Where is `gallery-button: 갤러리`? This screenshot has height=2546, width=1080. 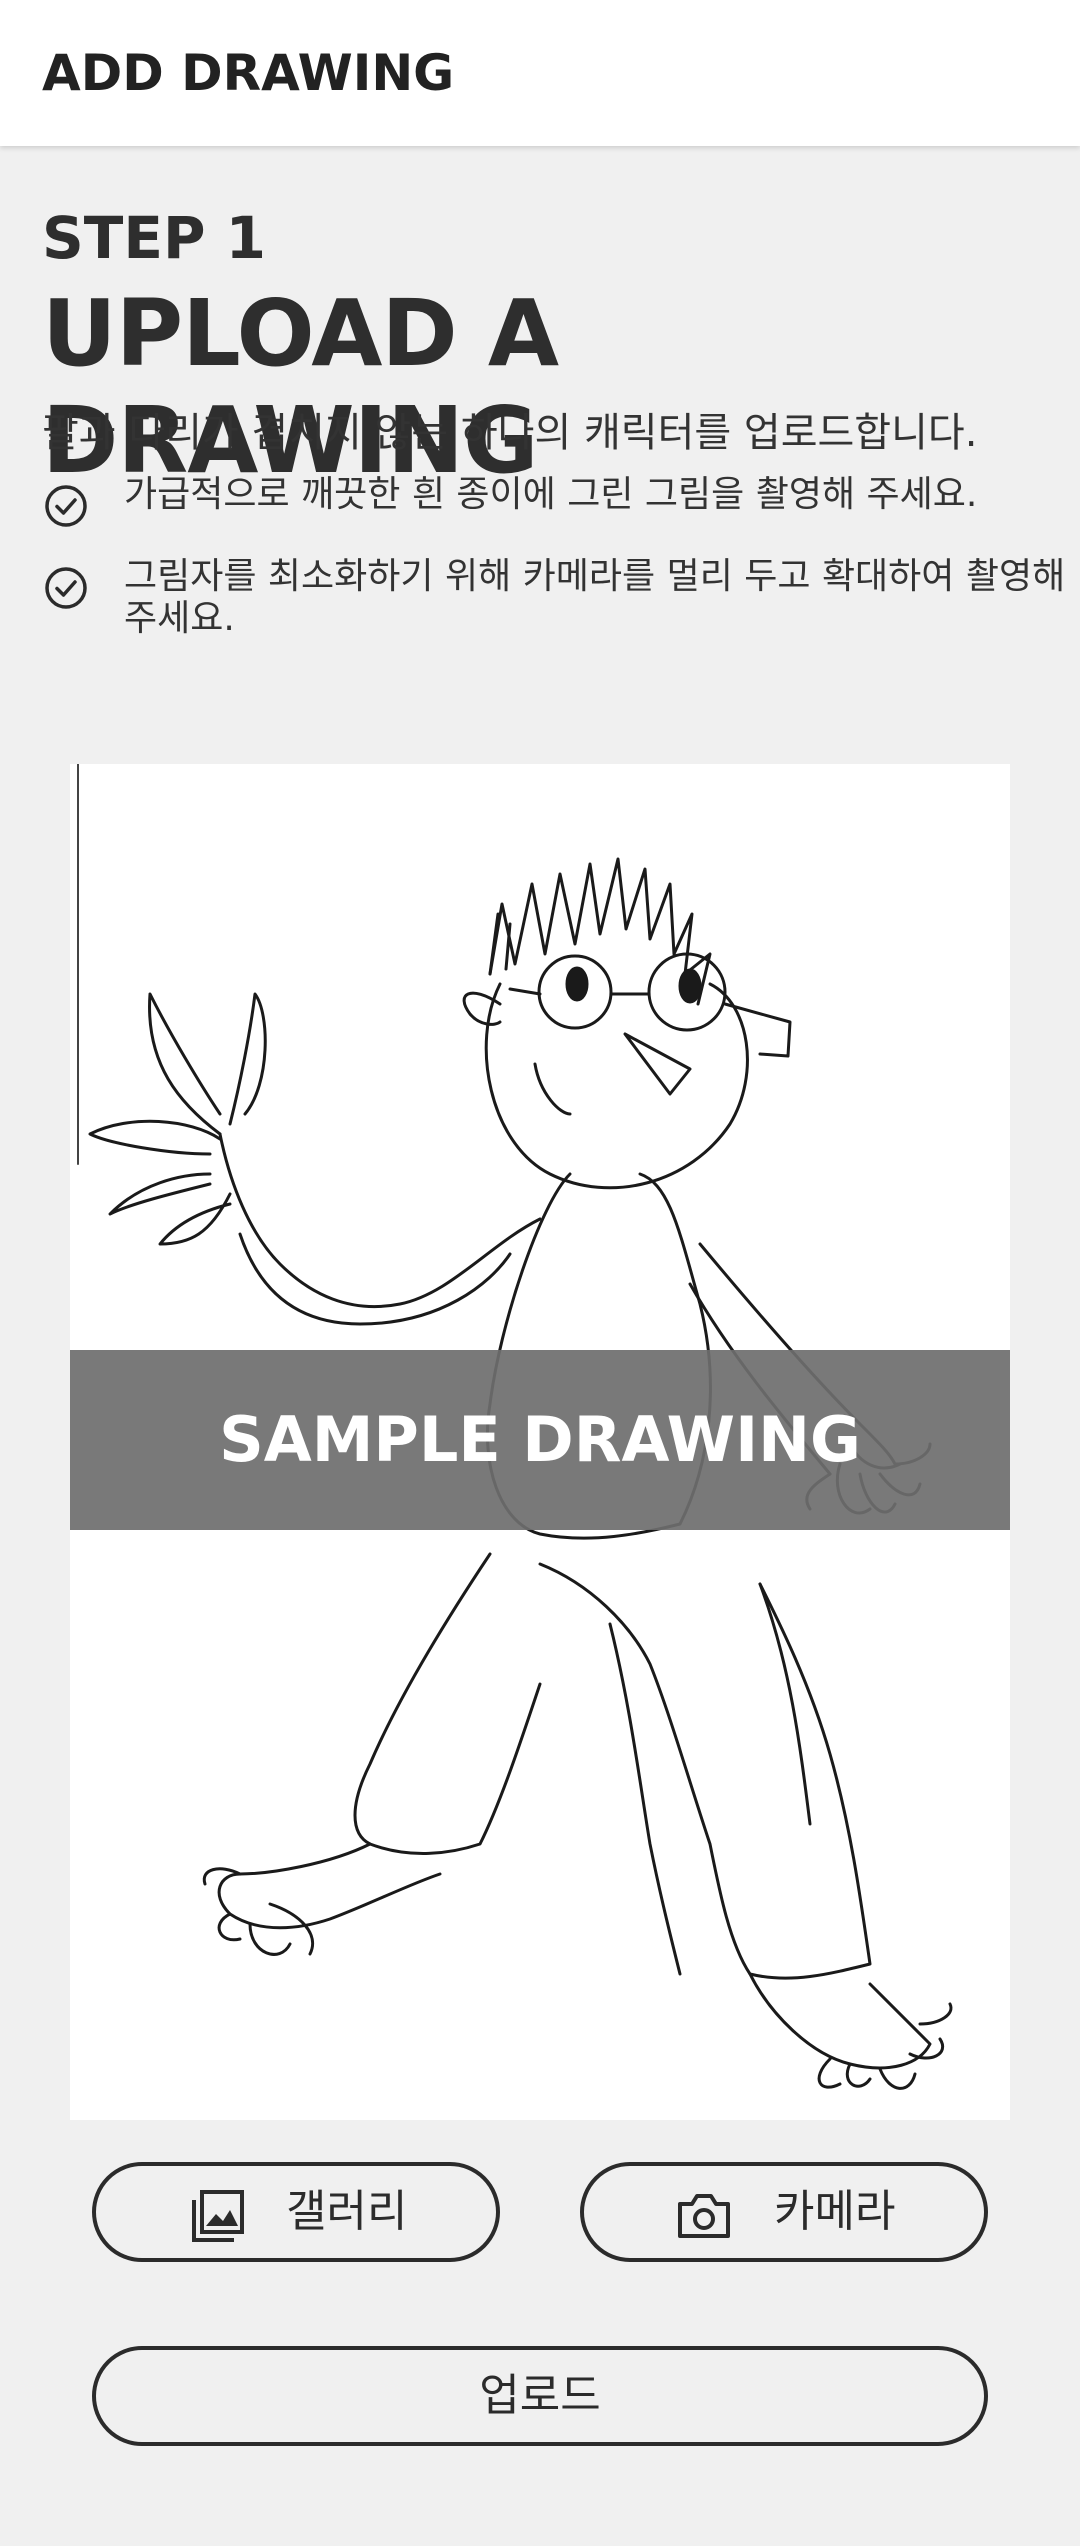
gallery-button: 갤러리 is located at coordinates (296, 2212).